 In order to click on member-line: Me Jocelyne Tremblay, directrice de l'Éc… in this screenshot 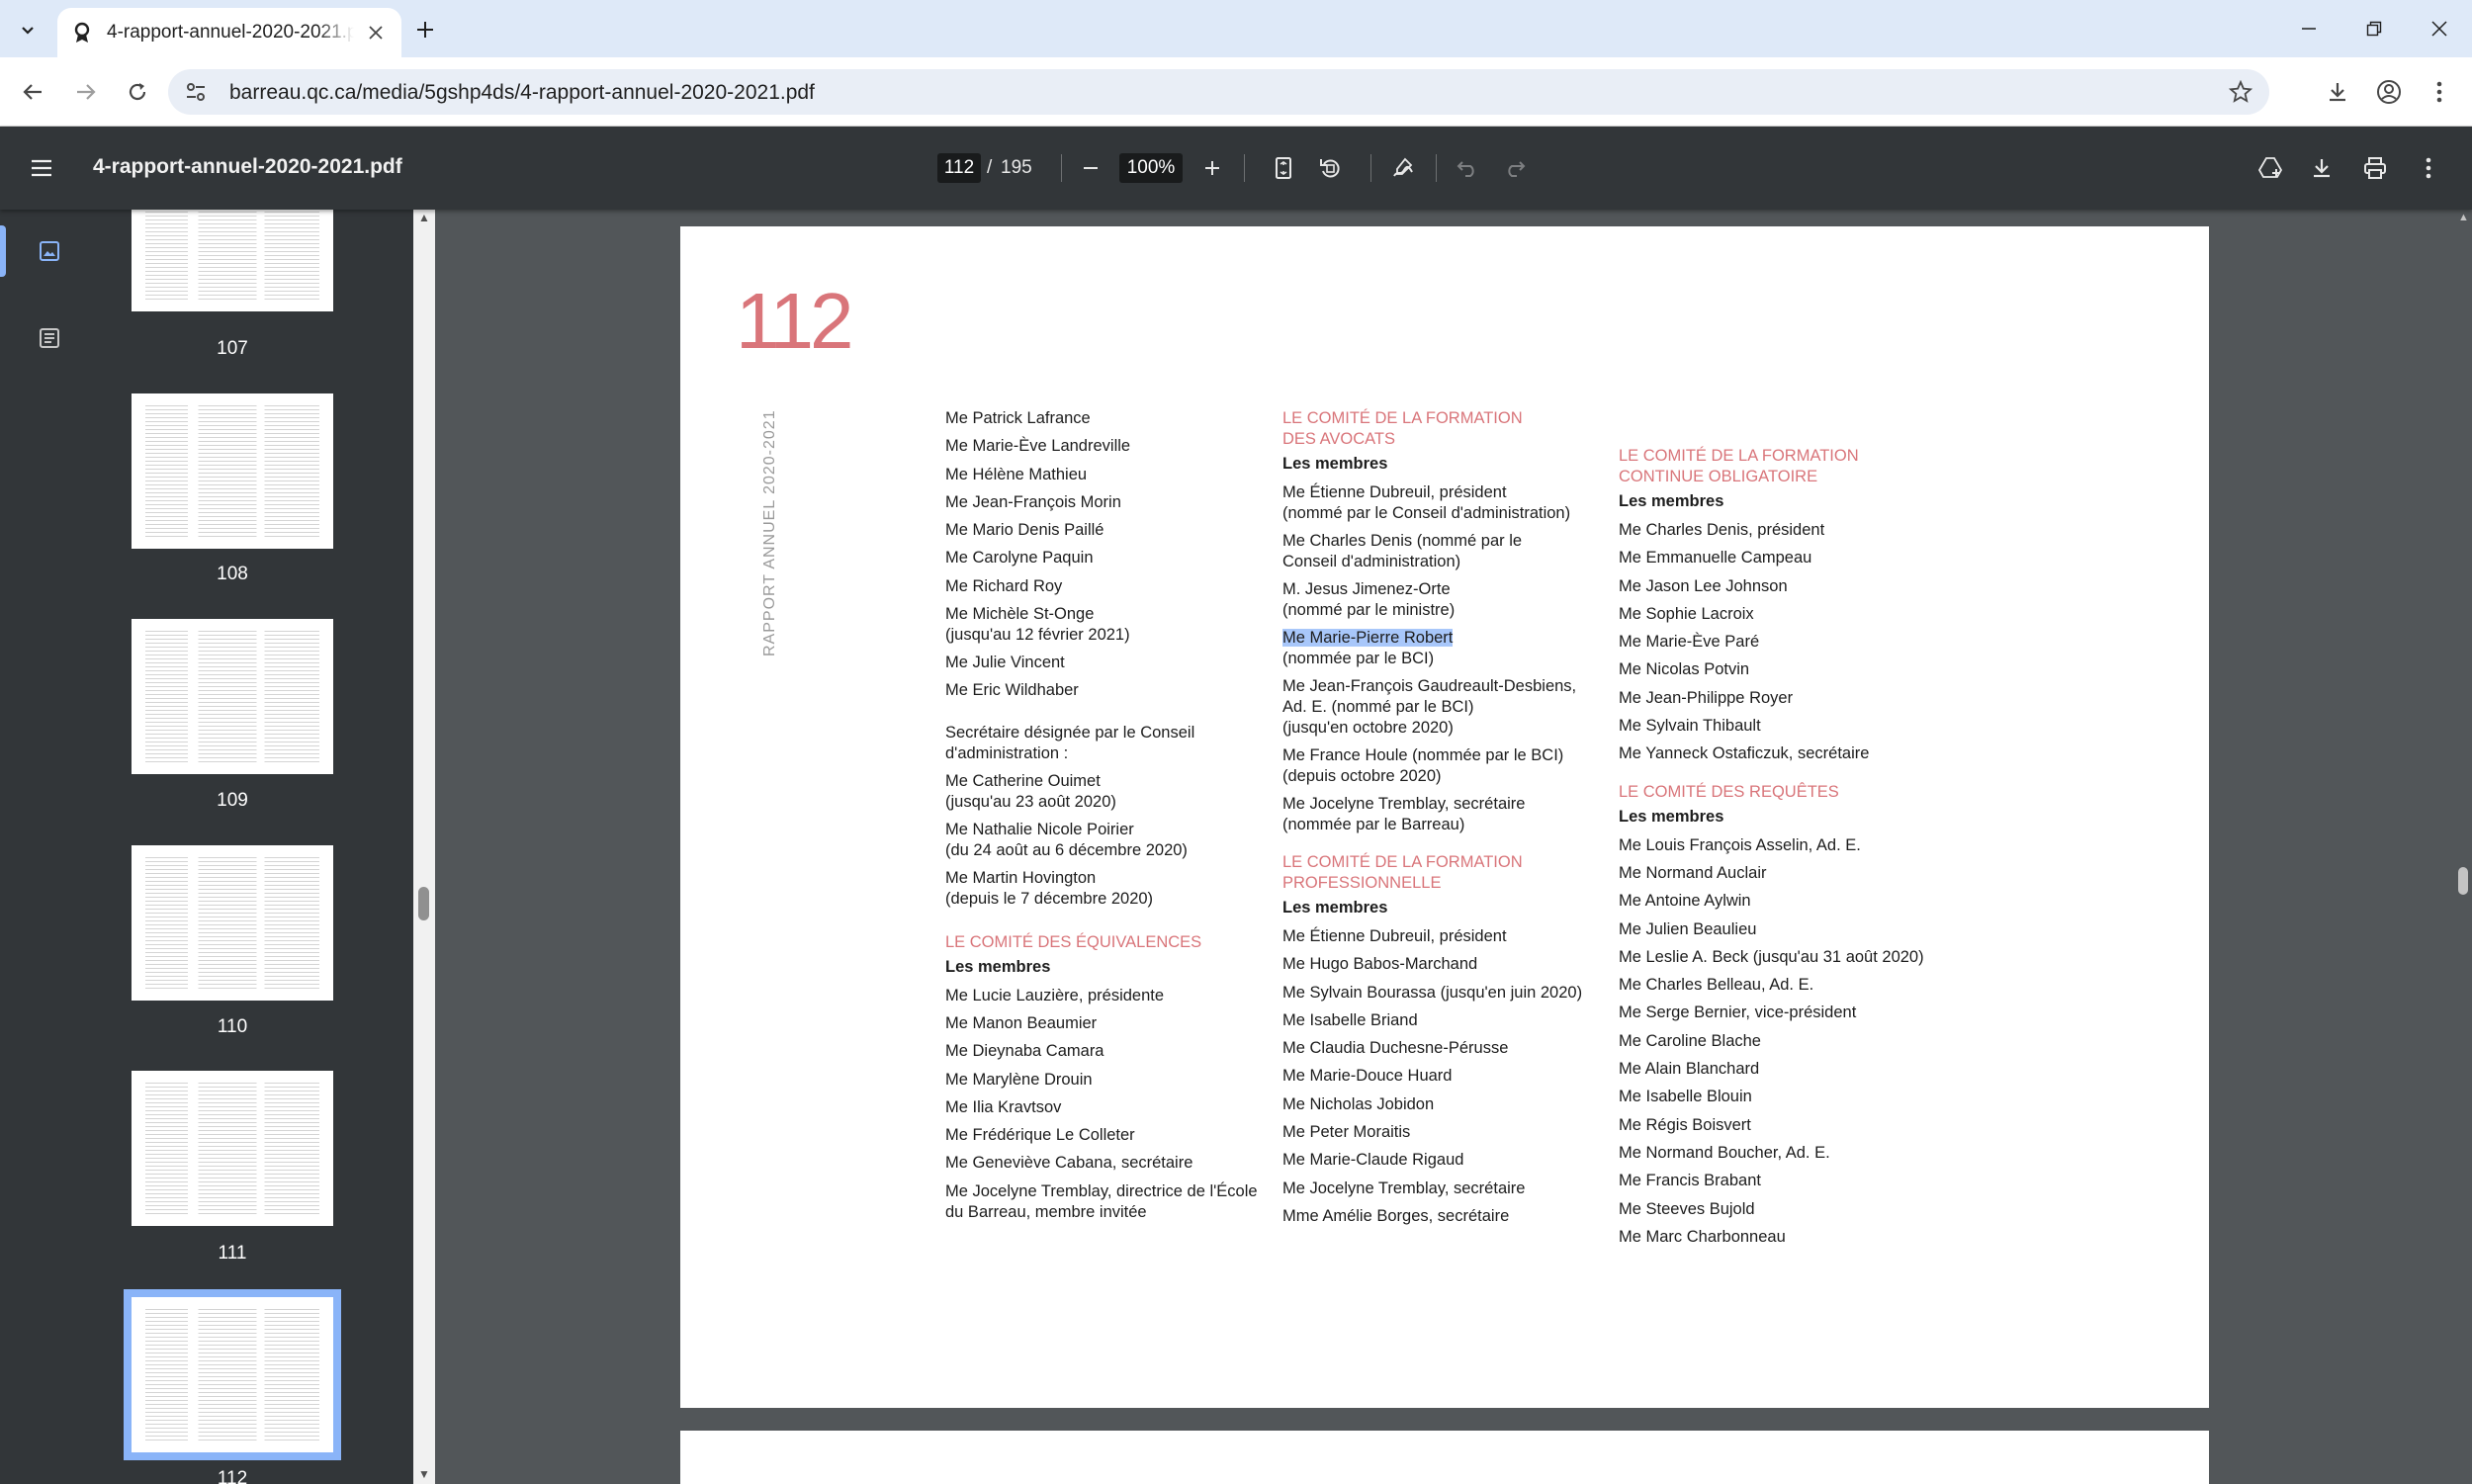, I will do `click(1101, 1191)`.